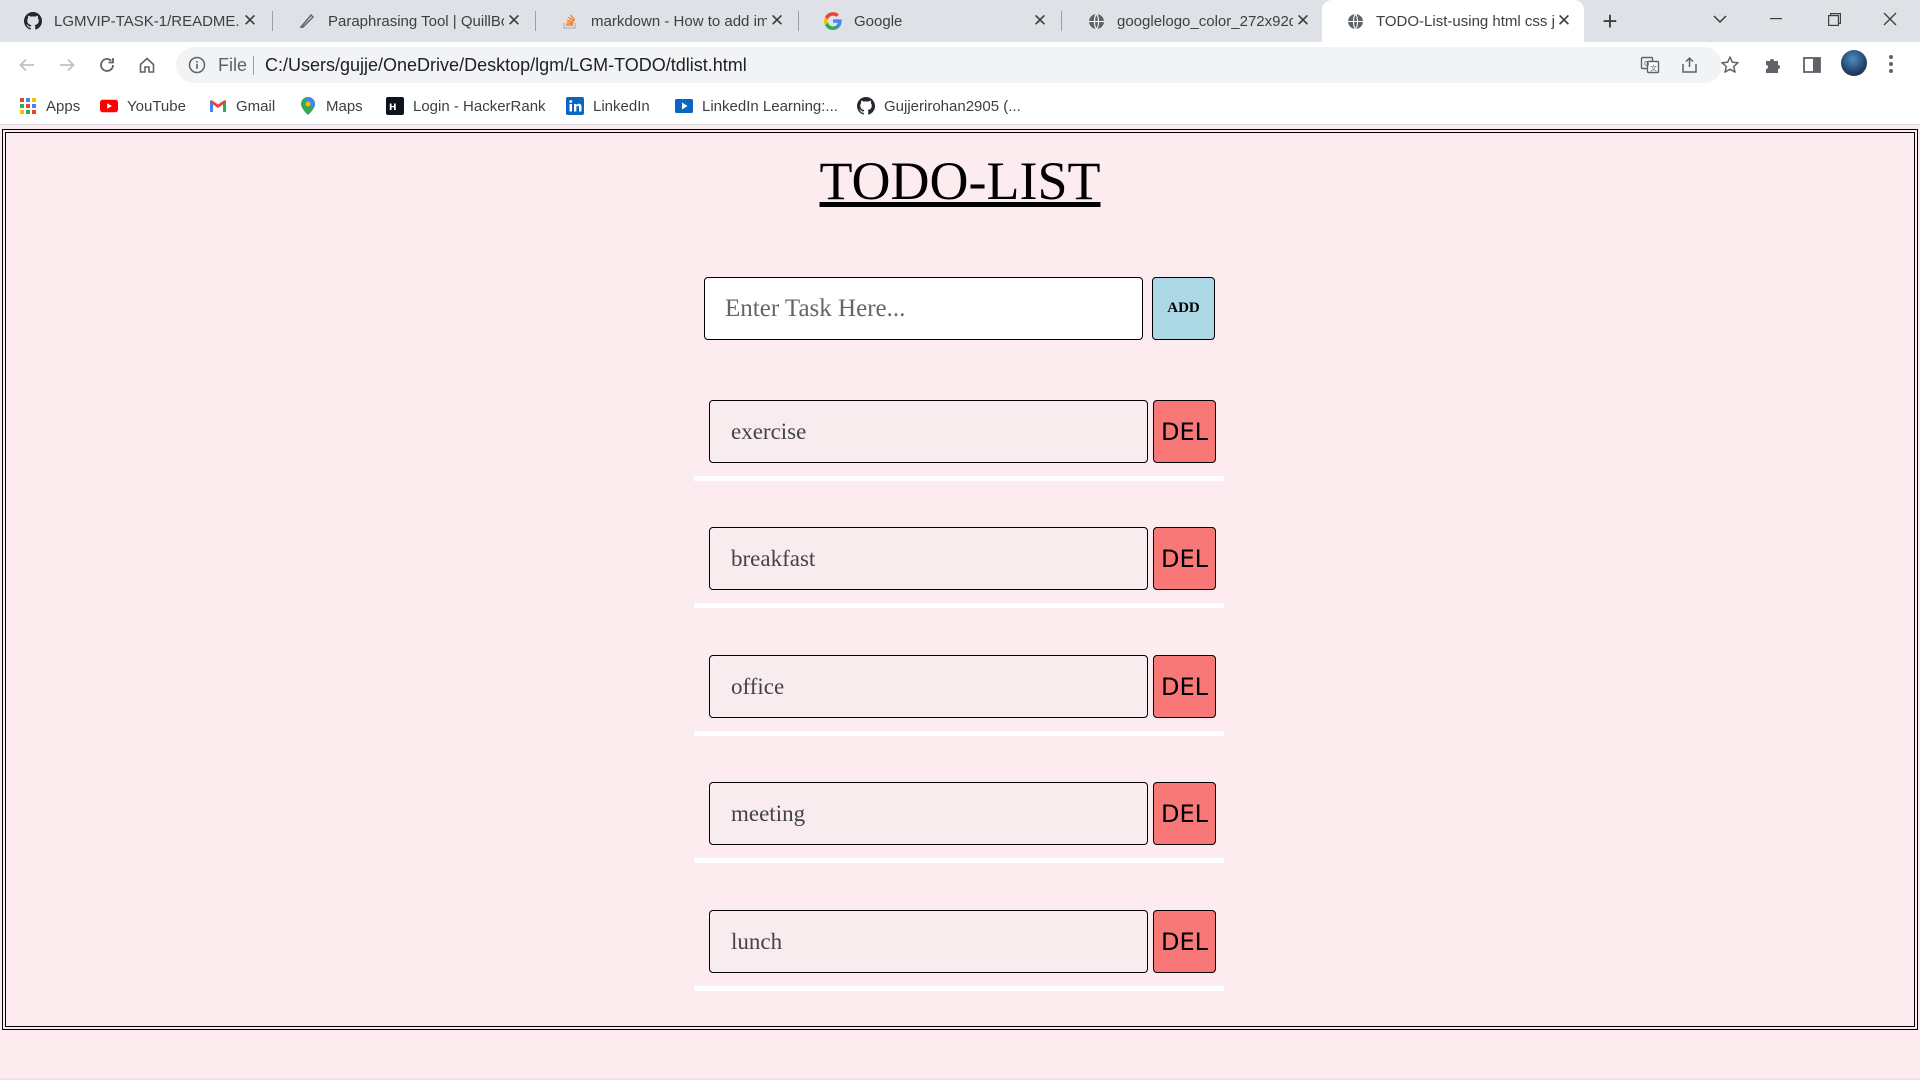 Image resolution: width=1920 pixels, height=1080 pixels. What do you see at coordinates (928, 686) in the screenshot?
I see `todo-item-text: office` at bounding box center [928, 686].